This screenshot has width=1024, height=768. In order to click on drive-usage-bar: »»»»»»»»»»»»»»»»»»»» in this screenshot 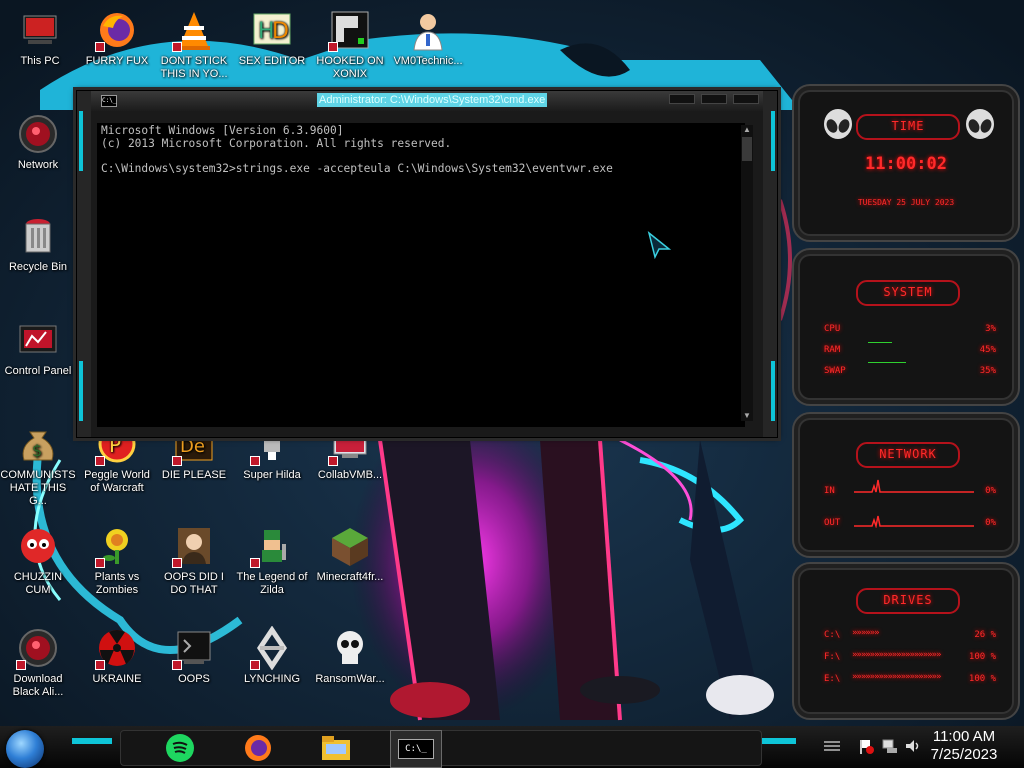, I will do `click(896, 677)`.